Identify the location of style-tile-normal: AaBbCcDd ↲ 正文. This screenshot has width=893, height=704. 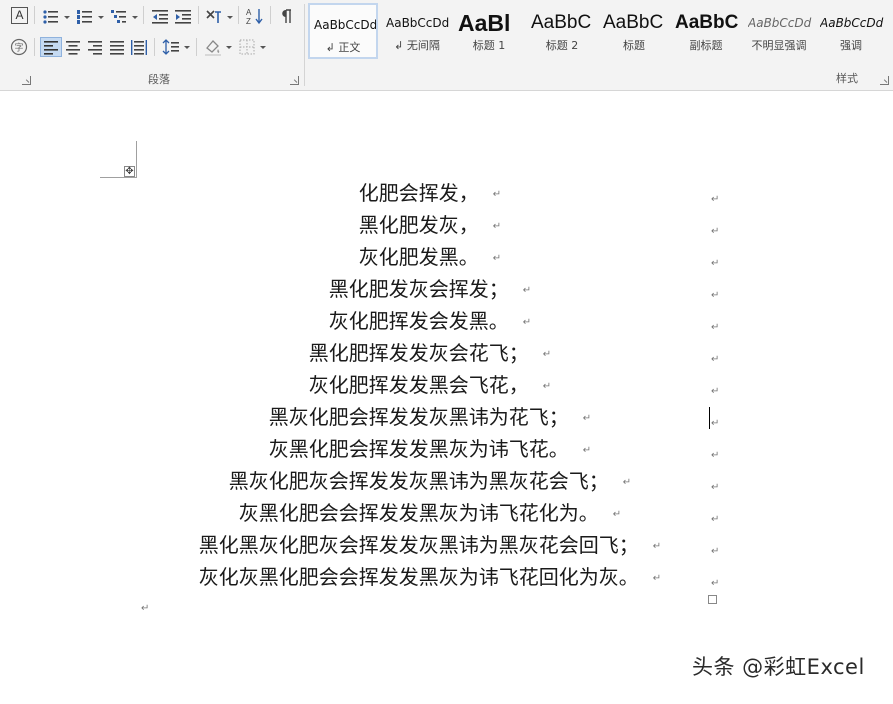
(343, 31).